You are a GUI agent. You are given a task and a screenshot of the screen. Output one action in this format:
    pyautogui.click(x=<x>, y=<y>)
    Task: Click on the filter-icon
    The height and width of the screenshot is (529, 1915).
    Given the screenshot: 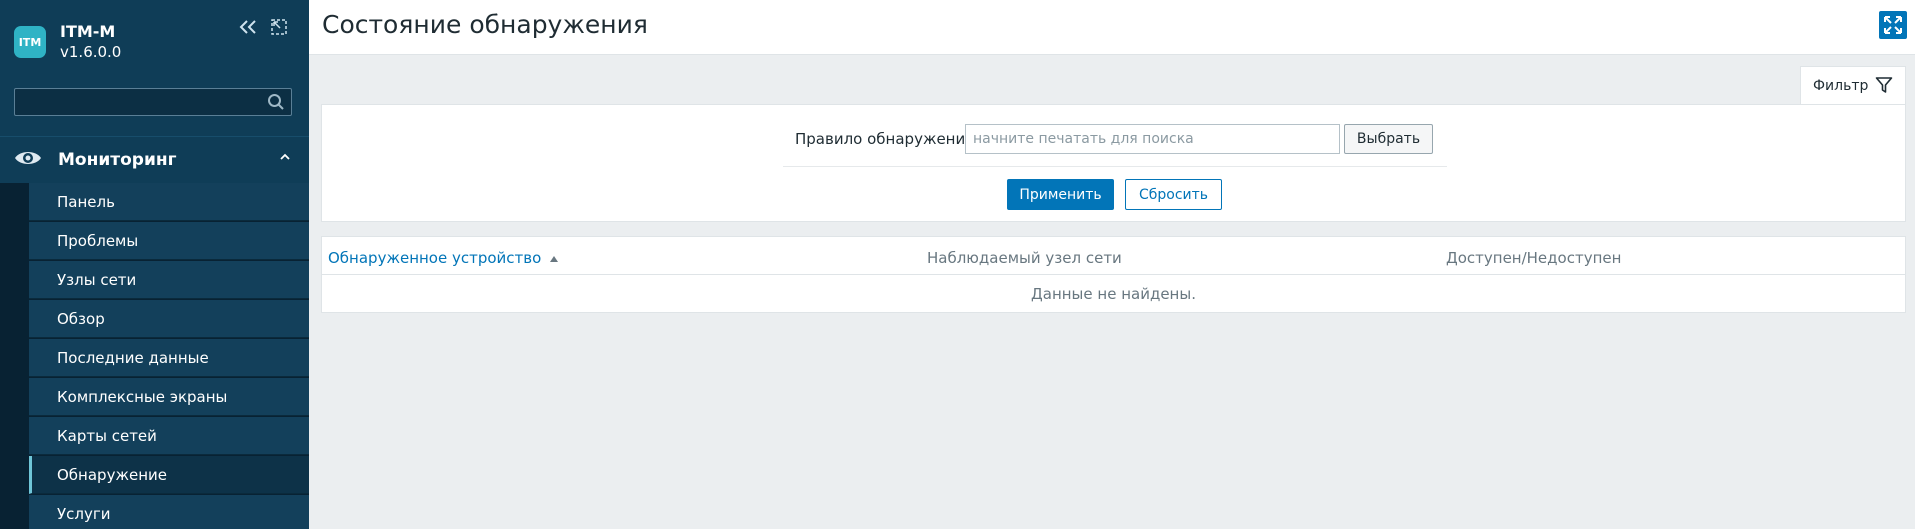 What is the action you would take?
    pyautogui.click(x=1884, y=85)
    